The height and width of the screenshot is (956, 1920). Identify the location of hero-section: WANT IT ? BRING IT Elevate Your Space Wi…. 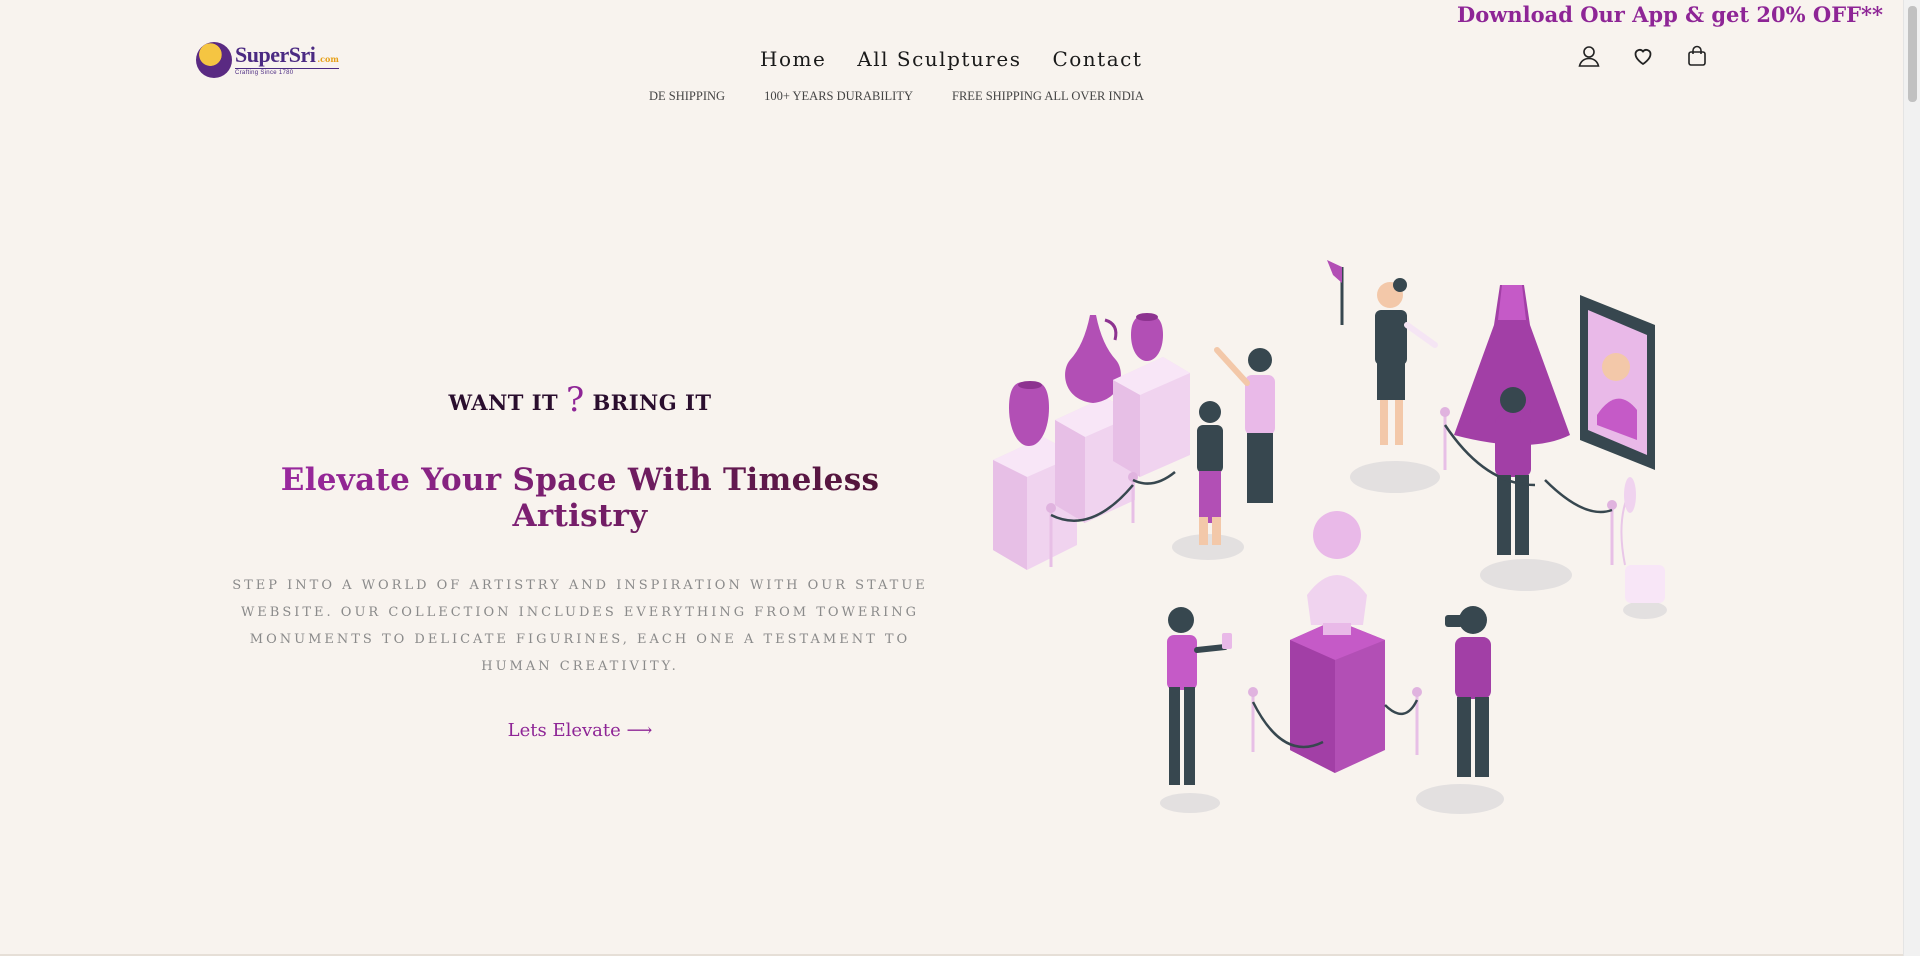
(580, 560).